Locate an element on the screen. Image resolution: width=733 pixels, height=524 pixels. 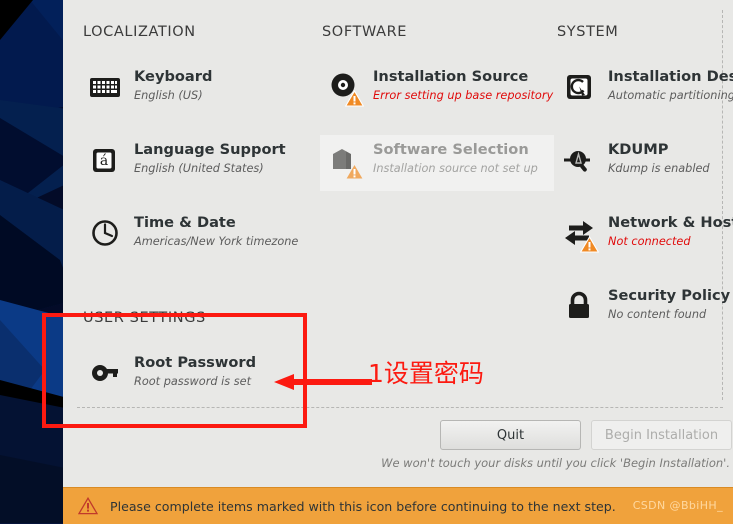
spoke-title: Software Selection is located at coordinates (451, 149).